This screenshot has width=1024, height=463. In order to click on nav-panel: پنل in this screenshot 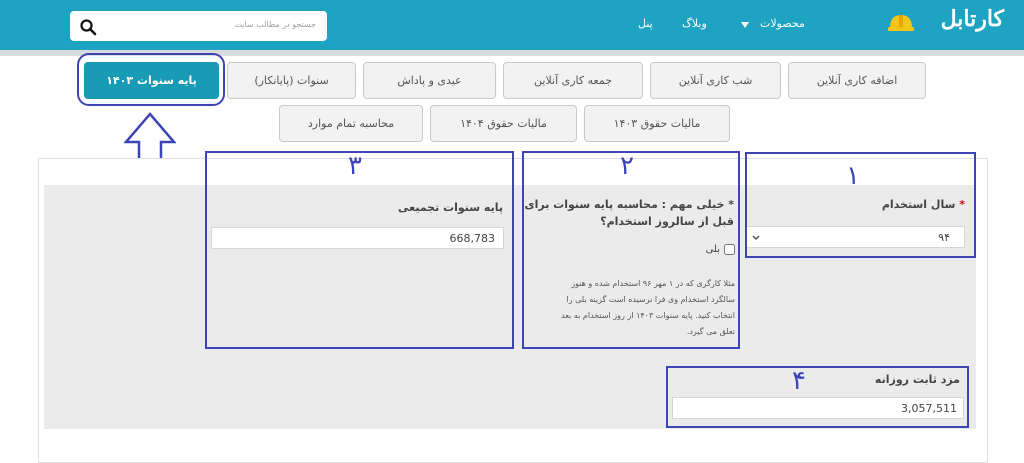, I will do `click(645, 23)`.